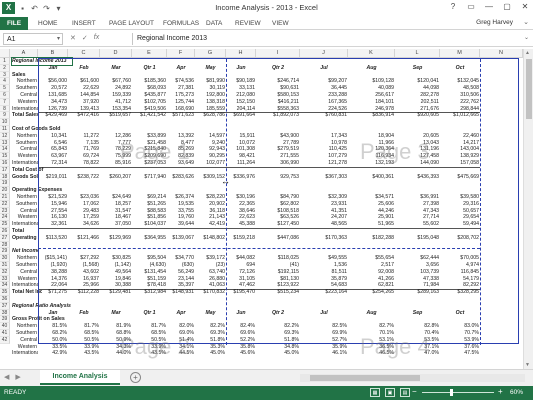  What do you see at coordinates (80, 377) in the screenshot?
I see `sheet-tab-income-analysis: Income Analysis` at bounding box center [80, 377].